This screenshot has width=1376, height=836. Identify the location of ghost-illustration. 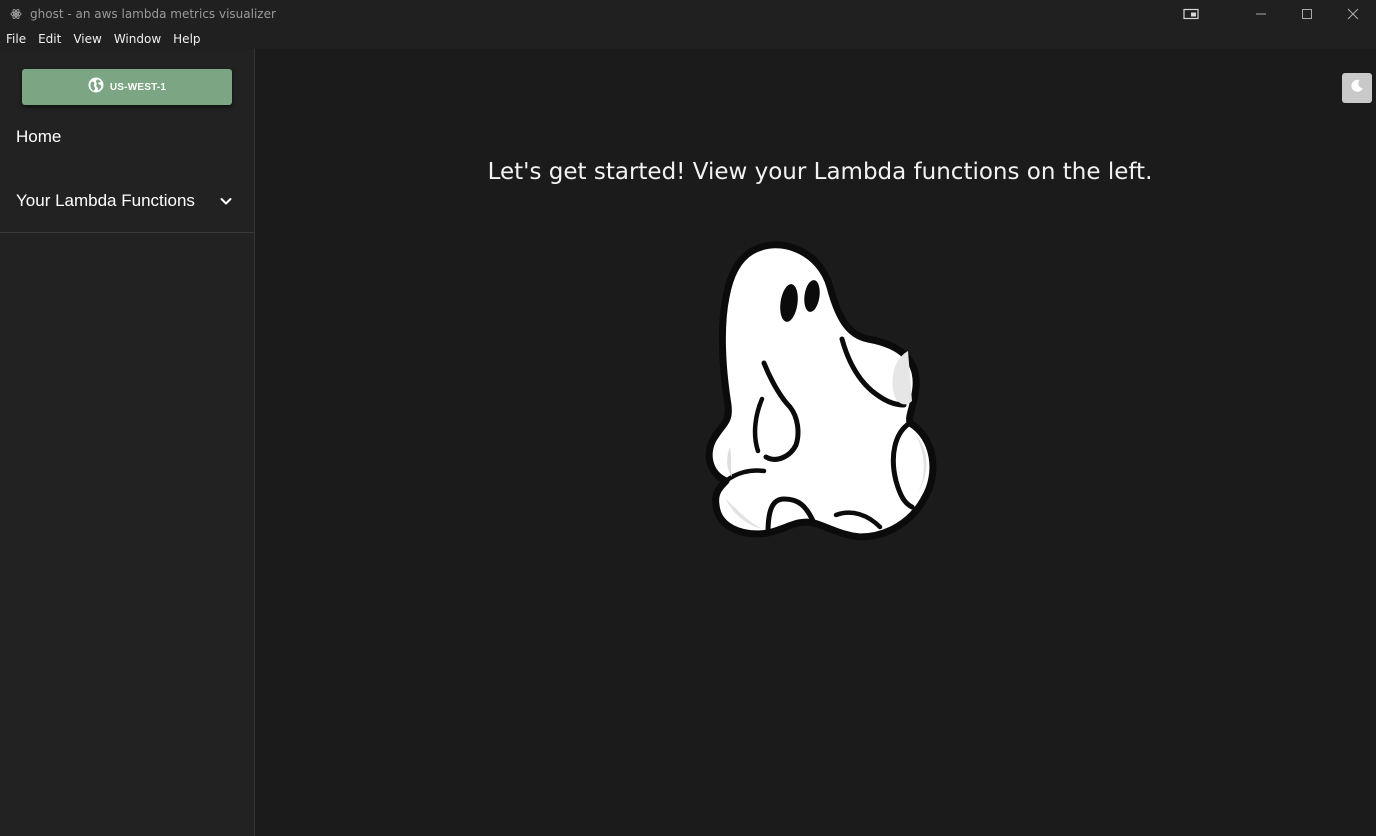
(823, 392).